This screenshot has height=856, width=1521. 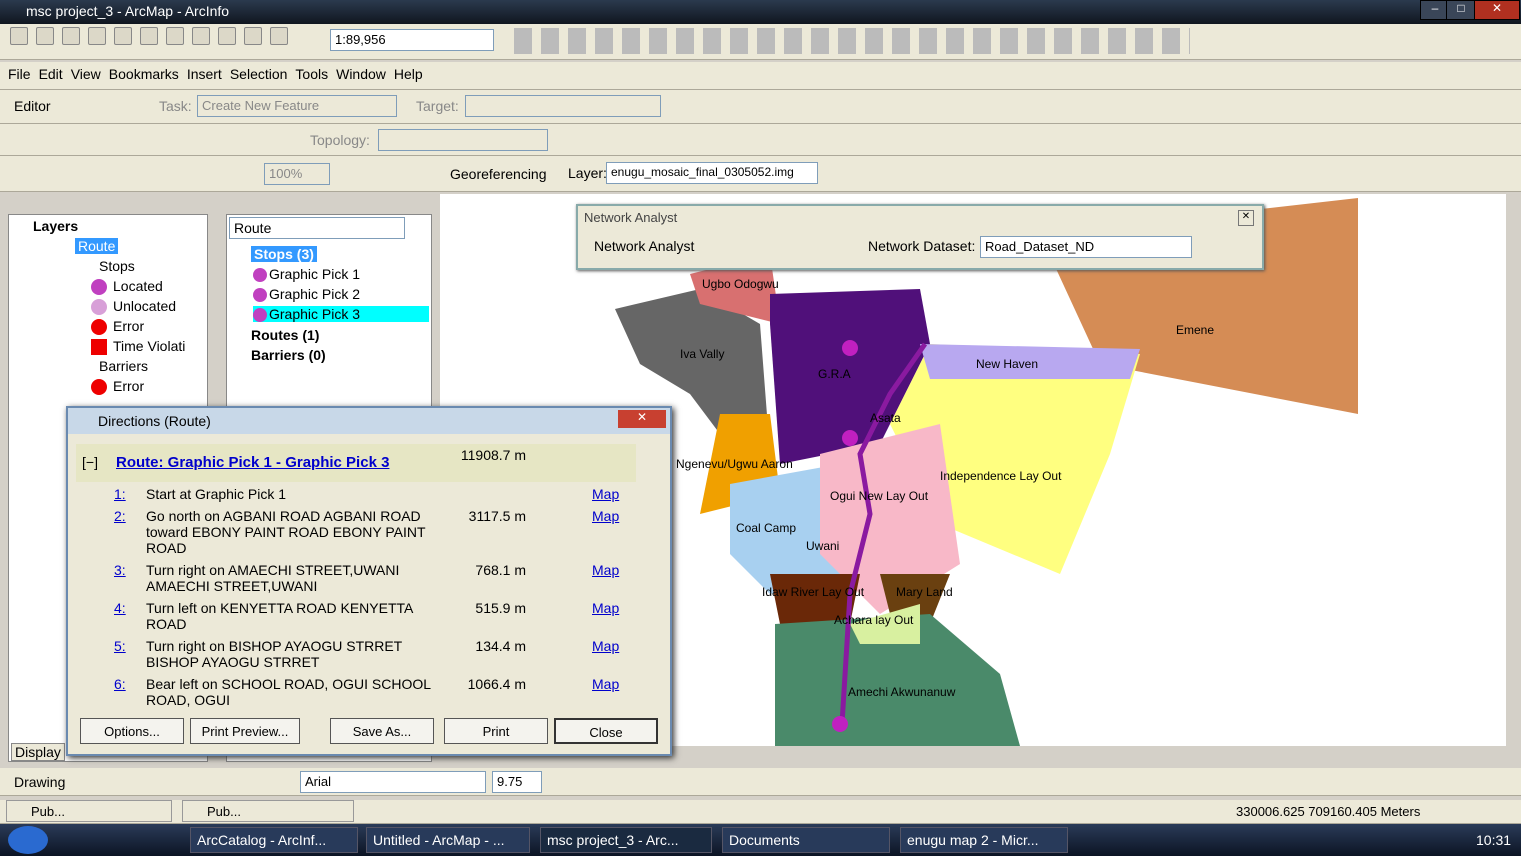 I want to click on stop-3-icon, so click(x=260, y=315).